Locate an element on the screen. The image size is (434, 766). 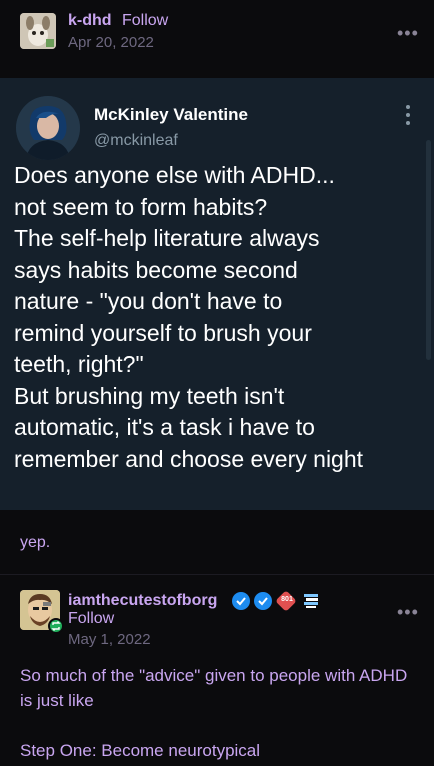
tweet-more-icon is located at coordinates (408, 115).